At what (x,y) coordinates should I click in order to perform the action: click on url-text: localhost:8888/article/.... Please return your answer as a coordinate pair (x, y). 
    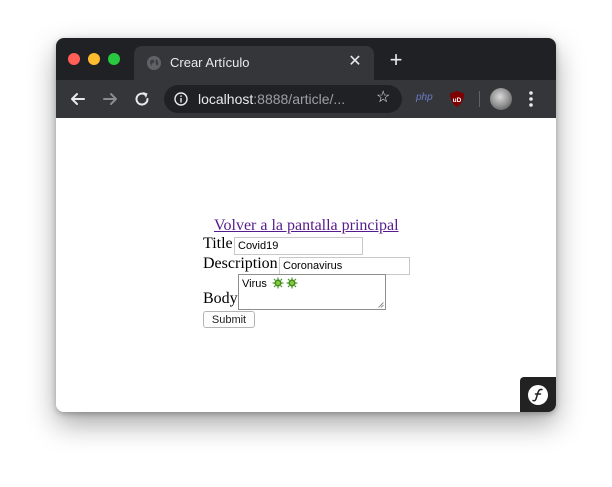
    Looking at the image, I should click on (271, 99).